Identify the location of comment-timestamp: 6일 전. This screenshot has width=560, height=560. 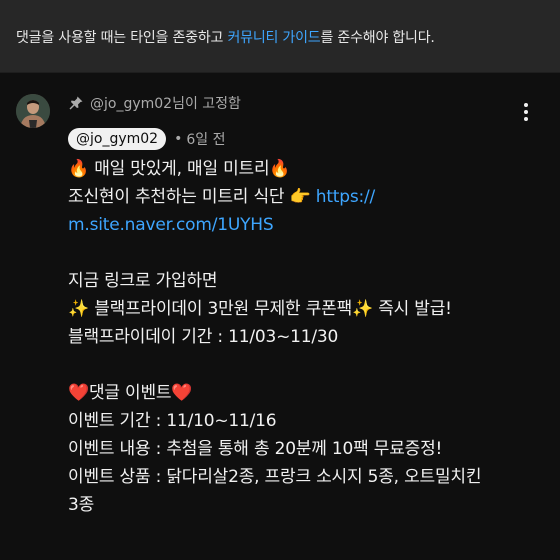
(205, 139).